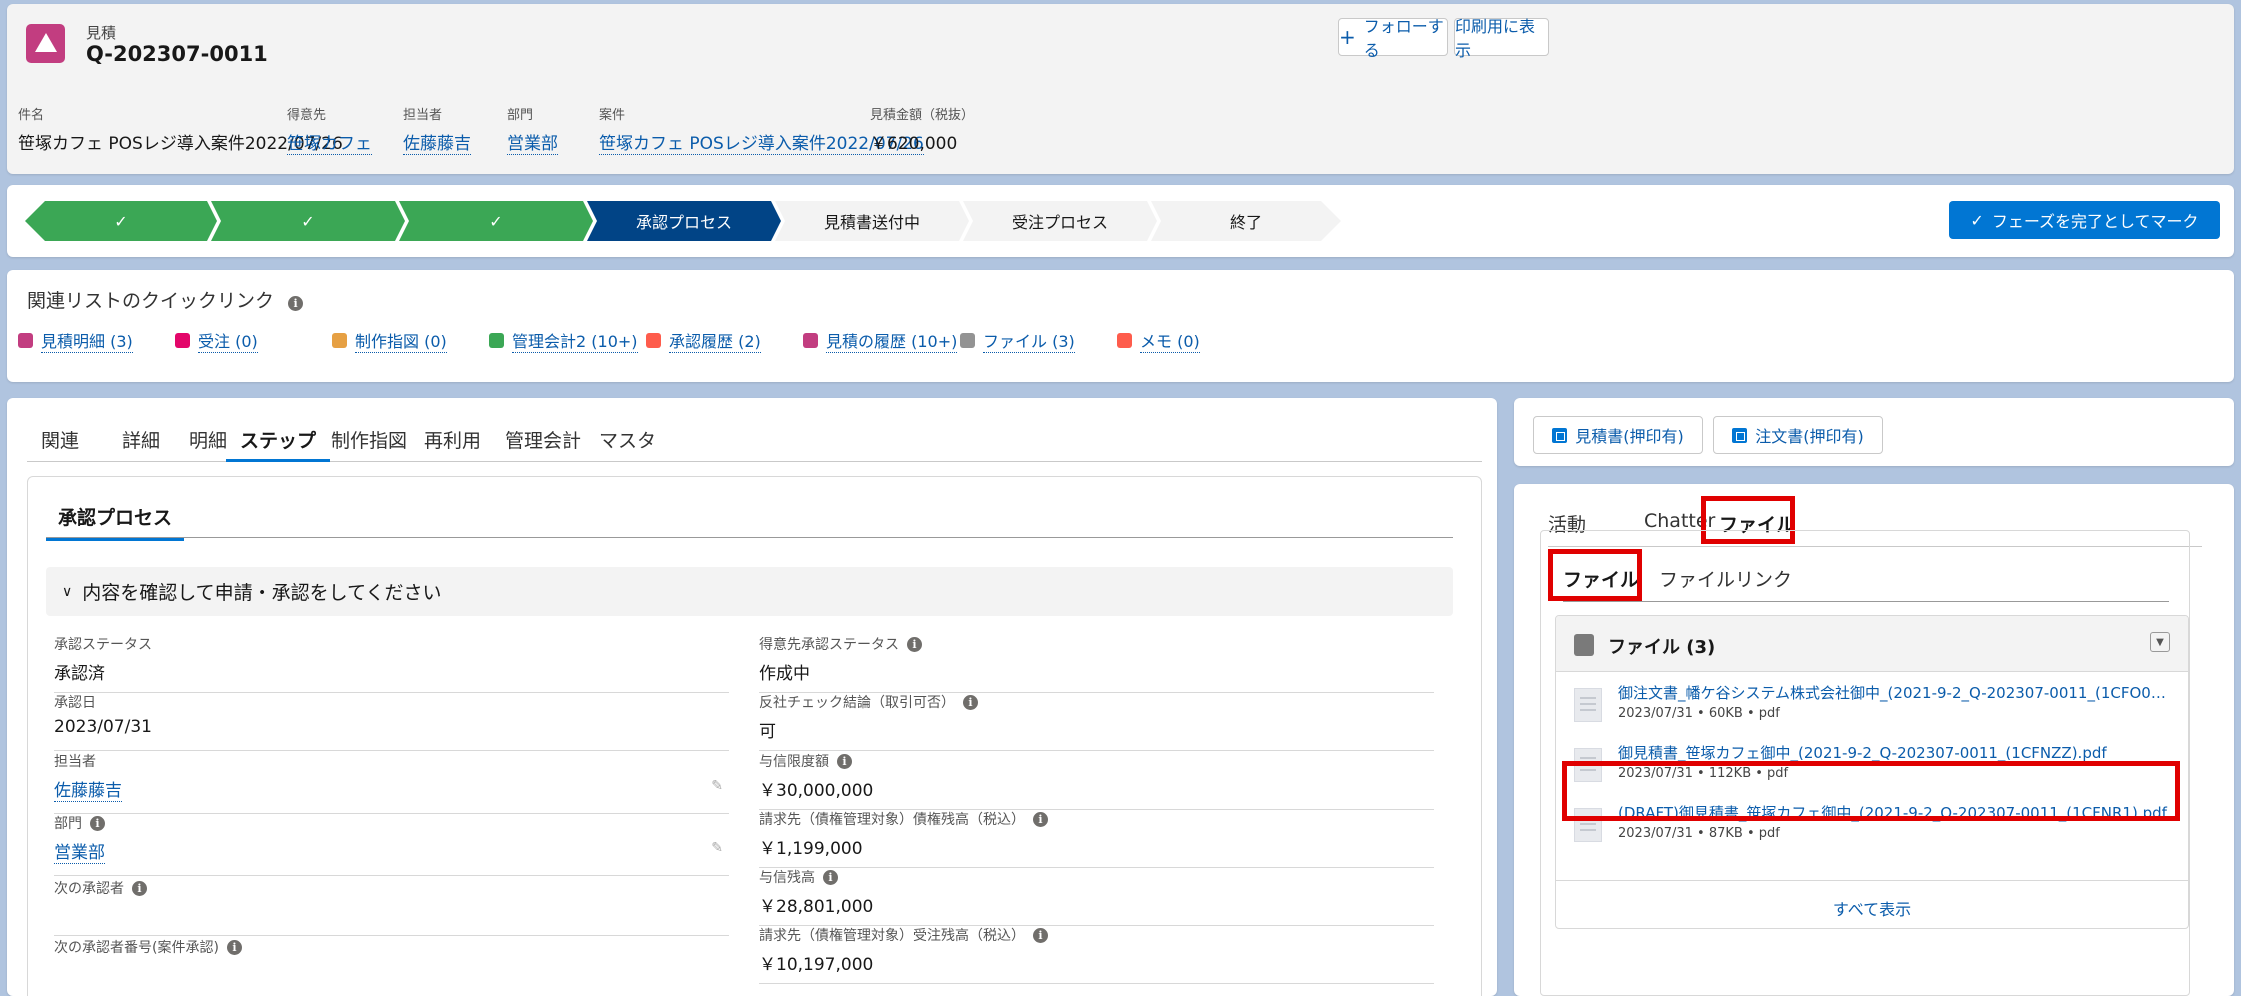 The width and height of the screenshot is (2241, 996). What do you see at coordinates (543, 444) in the screenshot?
I see `tab-accounting: 管理会計` at bounding box center [543, 444].